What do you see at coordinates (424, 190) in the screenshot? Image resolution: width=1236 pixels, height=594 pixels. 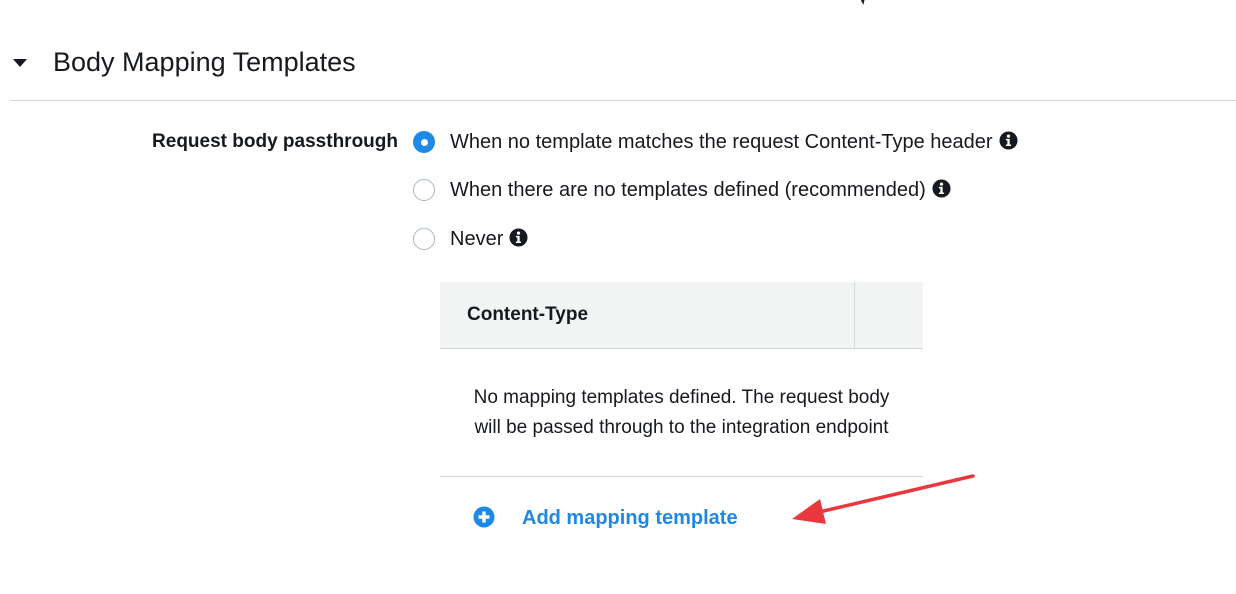 I see `radio-when-no-templates` at bounding box center [424, 190].